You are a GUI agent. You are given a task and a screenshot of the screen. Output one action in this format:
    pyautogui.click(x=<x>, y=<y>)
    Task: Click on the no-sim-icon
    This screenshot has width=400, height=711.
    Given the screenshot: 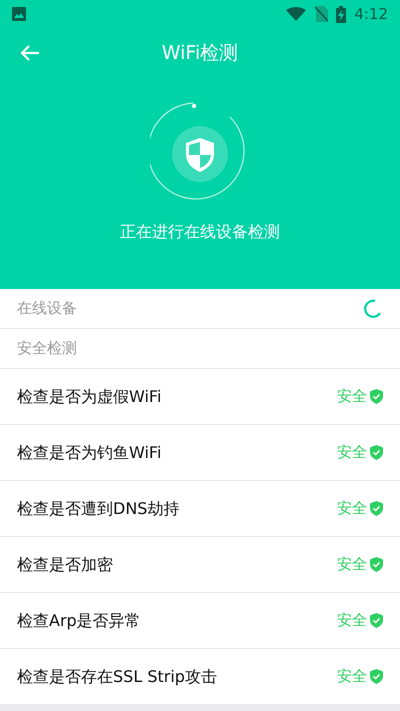 What is the action you would take?
    pyautogui.click(x=321, y=14)
    